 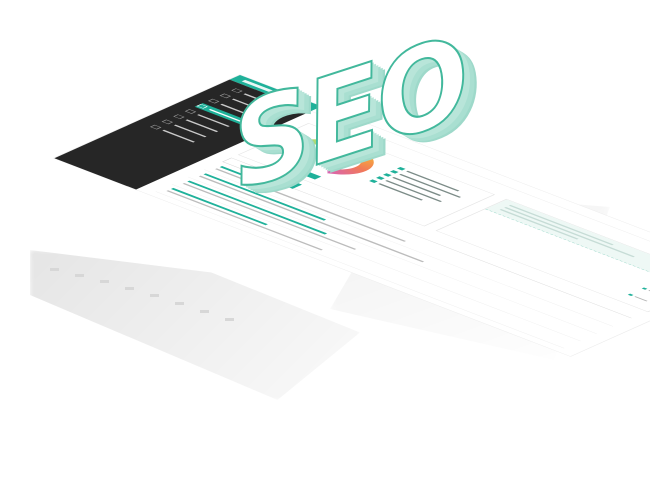 I want to click on checkbox-icon, so click(x=373, y=181).